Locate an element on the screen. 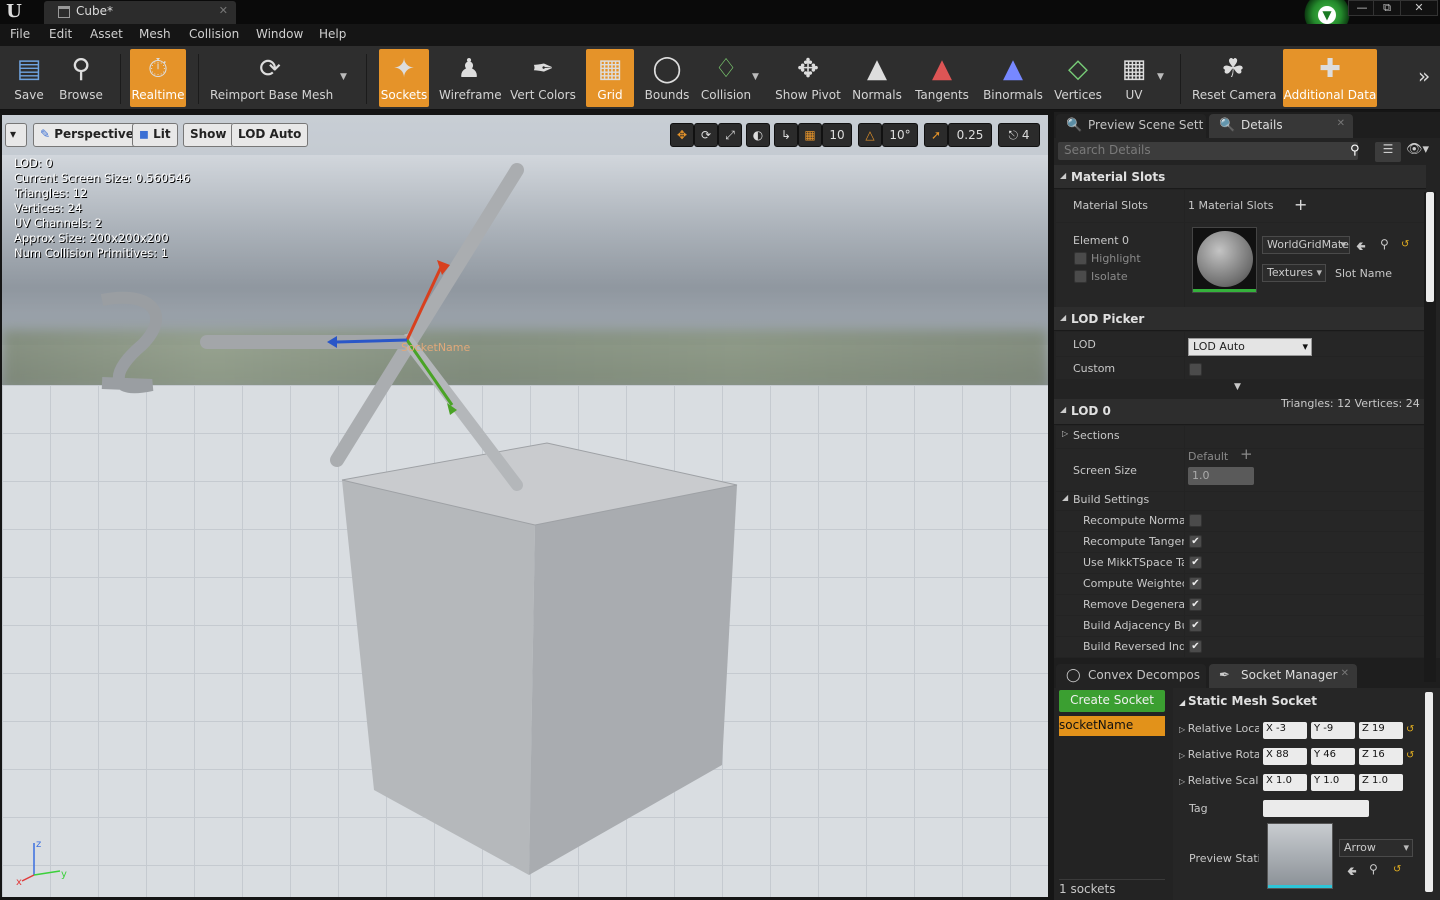  grid-button: ▦ Grid is located at coordinates (610, 78).